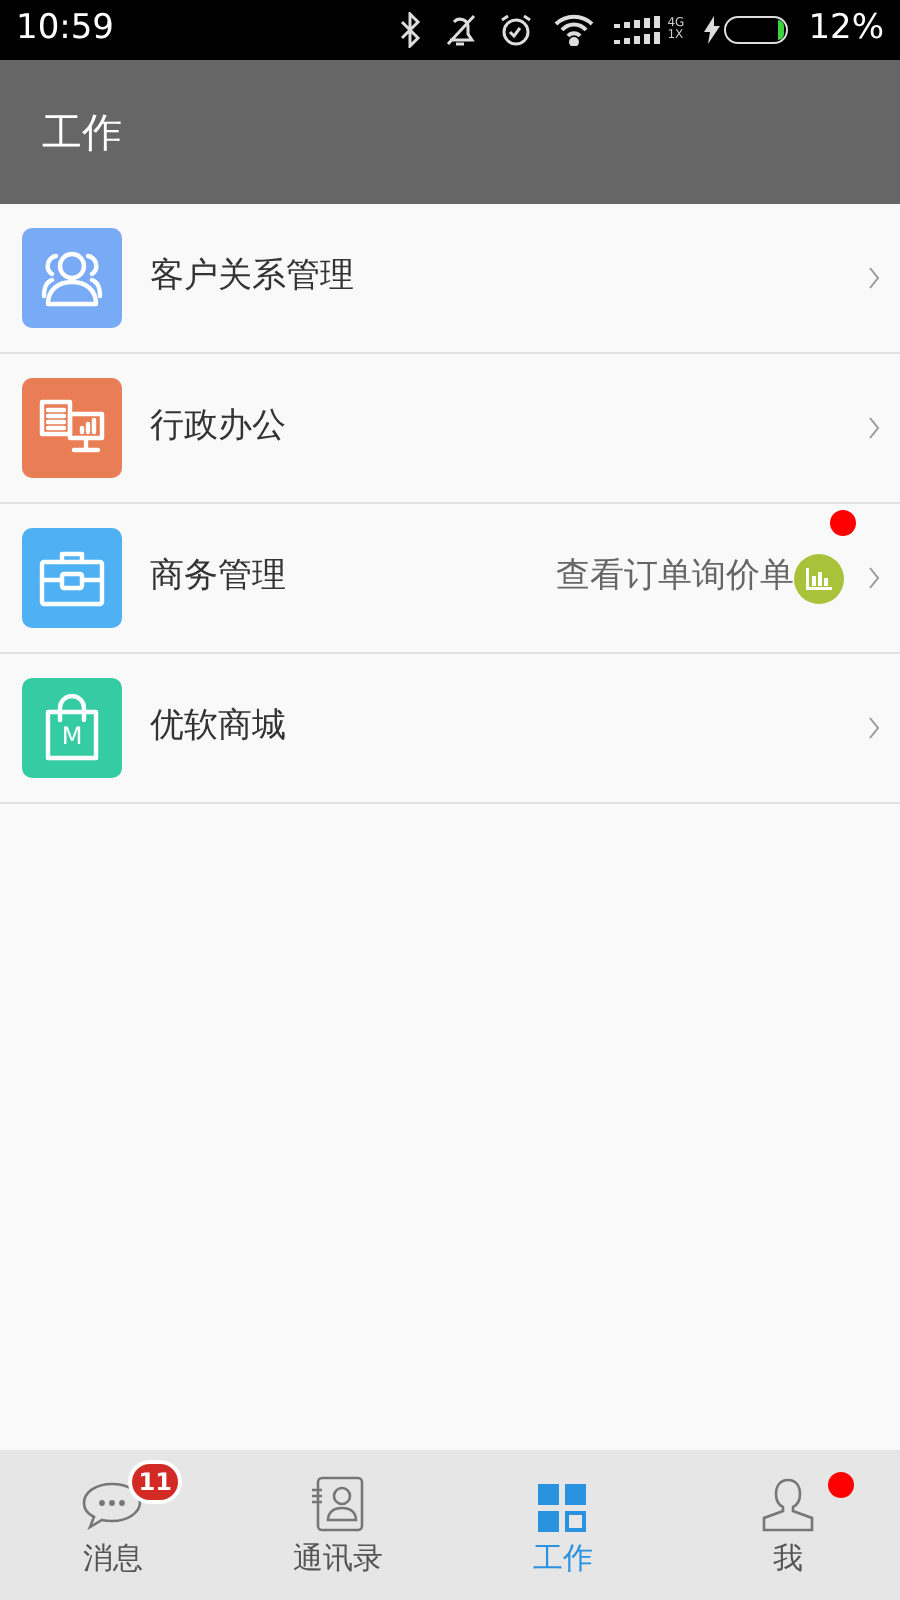 The image size is (900, 1600). I want to click on item-note: 查看订单询价单, so click(675, 577).